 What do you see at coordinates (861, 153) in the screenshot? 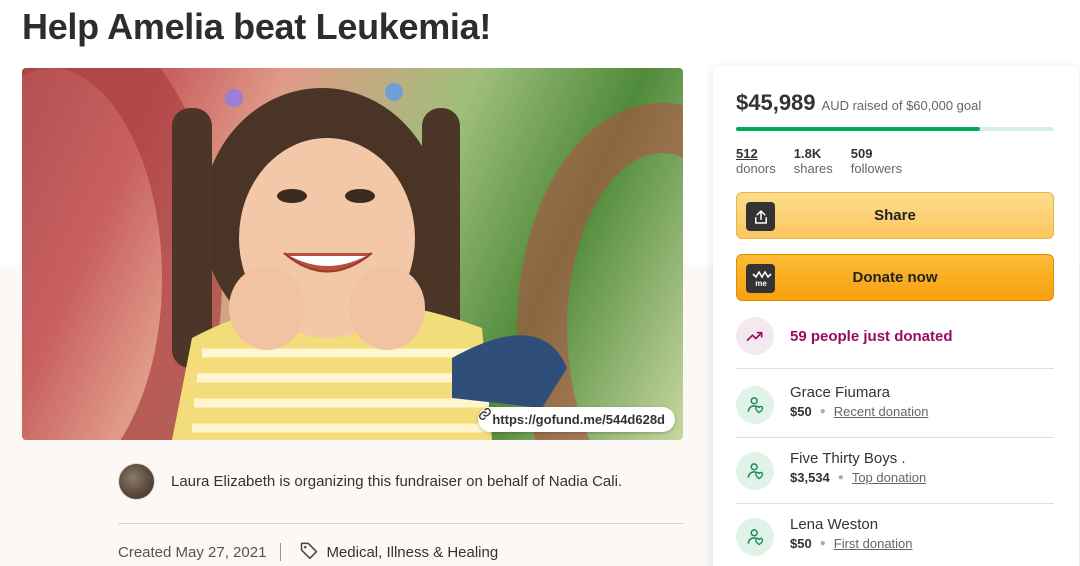
I see `stat-number: 509` at bounding box center [861, 153].